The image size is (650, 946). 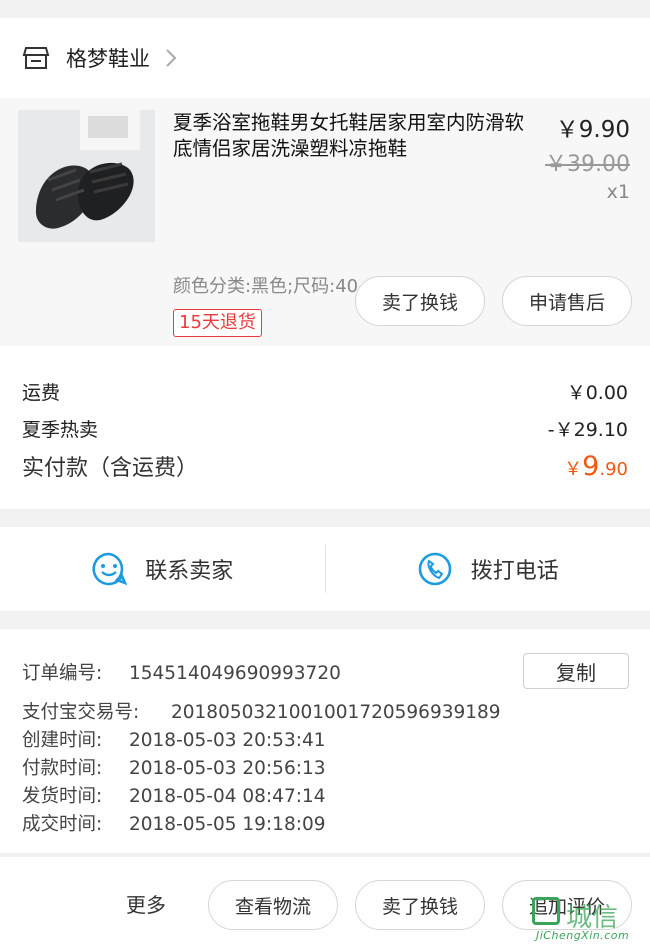 I want to click on product-title: 夏季浴室拖鞋男女托鞋居家用室内防滑软底情侣家居洗澡塑料凉拖鞋, so click(x=349, y=135).